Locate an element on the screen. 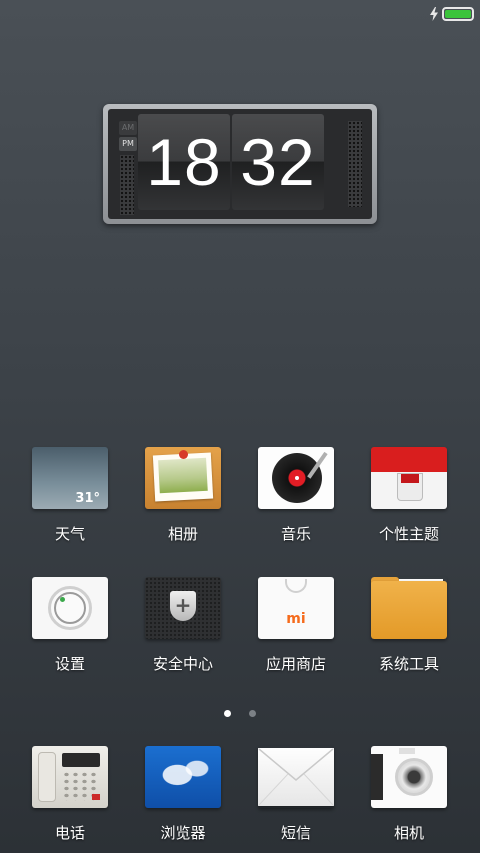  app-label: 相机 is located at coordinates (408, 833).